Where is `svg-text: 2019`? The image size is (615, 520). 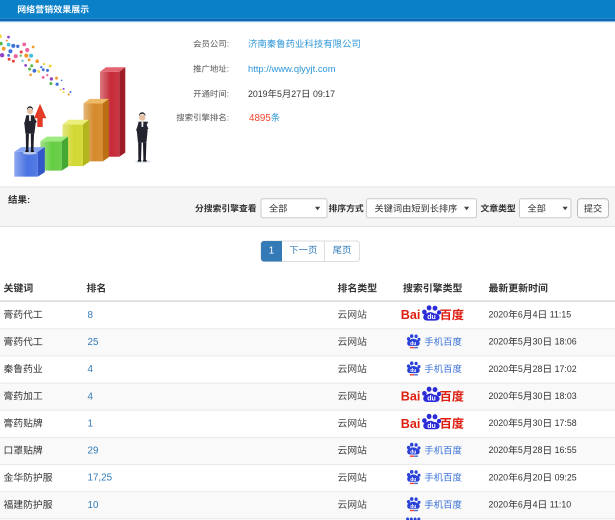 svg-text: 2019 is located at coordinates (258, 94).